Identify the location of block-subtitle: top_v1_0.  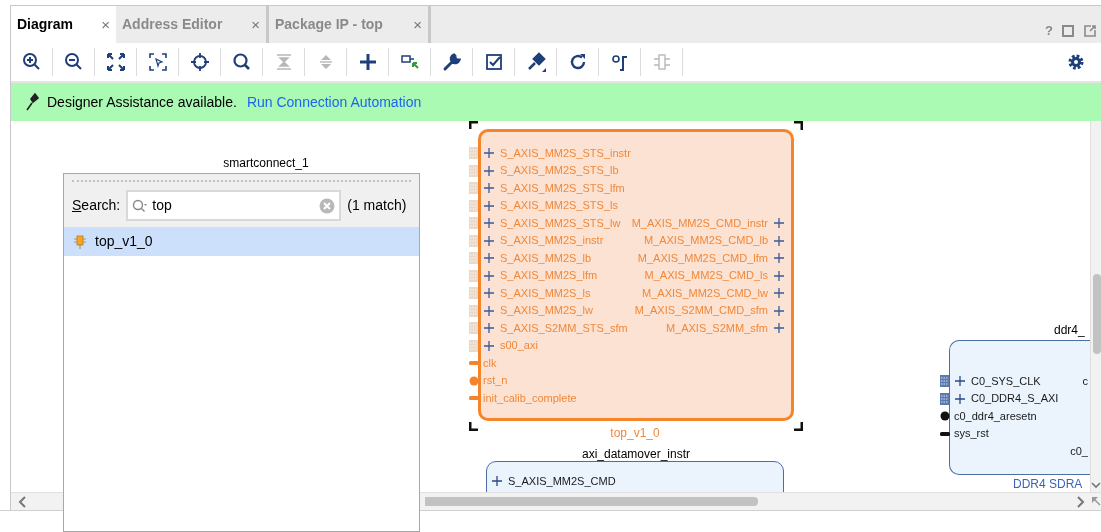
(635, 433).